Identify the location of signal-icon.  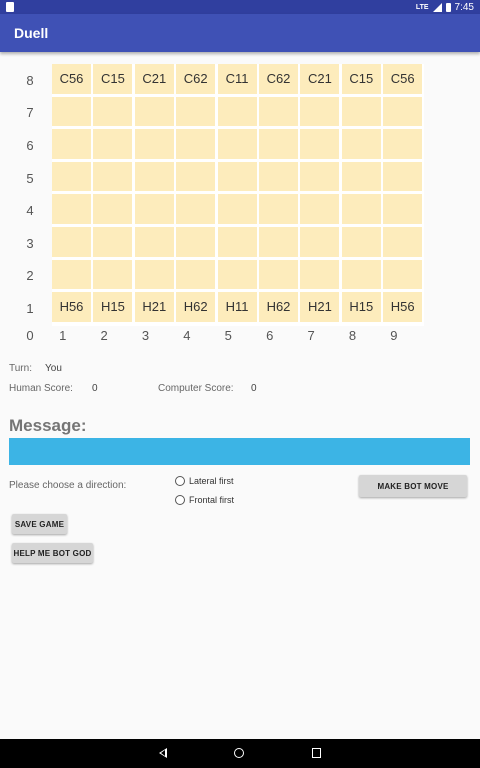
(437, 7).